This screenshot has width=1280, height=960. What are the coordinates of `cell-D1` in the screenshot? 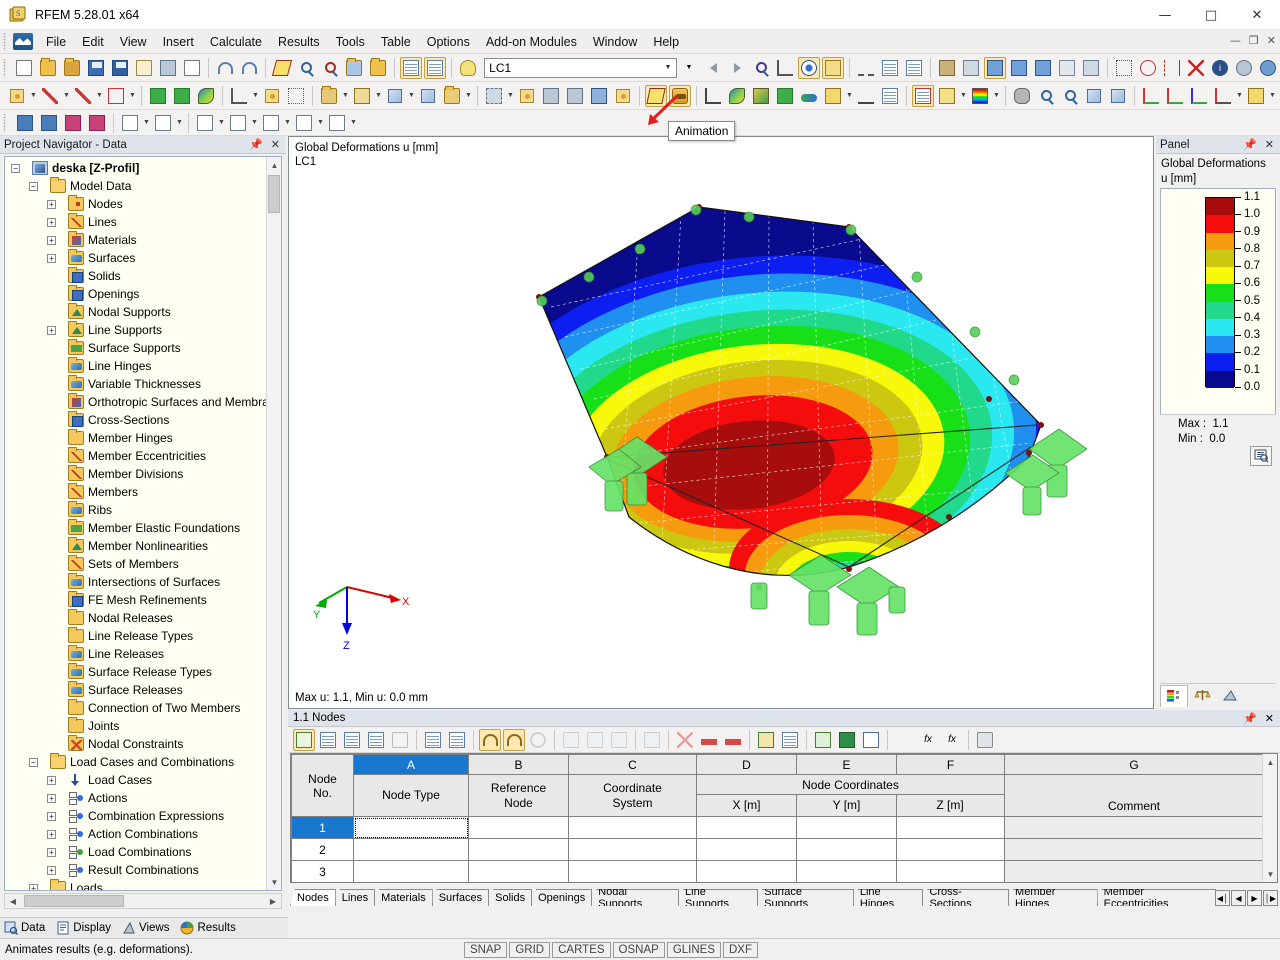 It's located at (746, 827).